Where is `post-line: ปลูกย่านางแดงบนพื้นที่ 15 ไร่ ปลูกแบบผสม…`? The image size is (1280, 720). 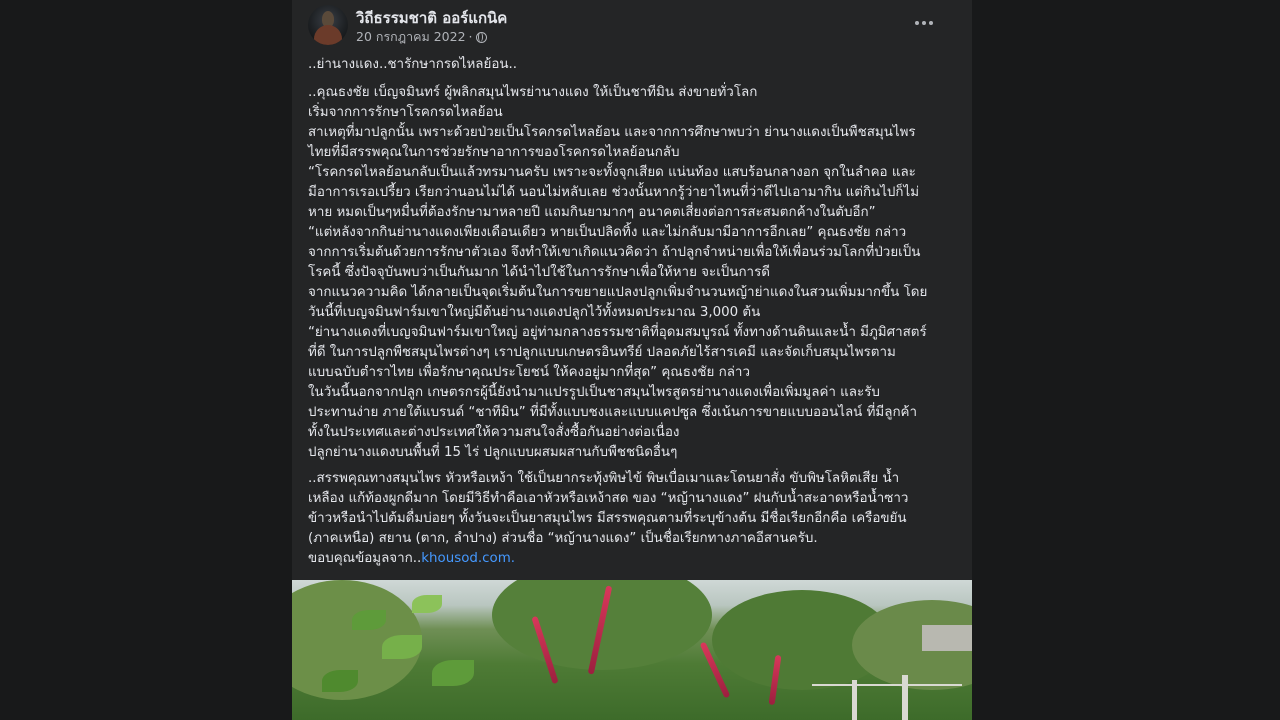
post-line: ปลูกย่านางแดงบนพื้นที่ 15 ไร่ ปลูกแบบผสม… is located at coordinates (493, 452).